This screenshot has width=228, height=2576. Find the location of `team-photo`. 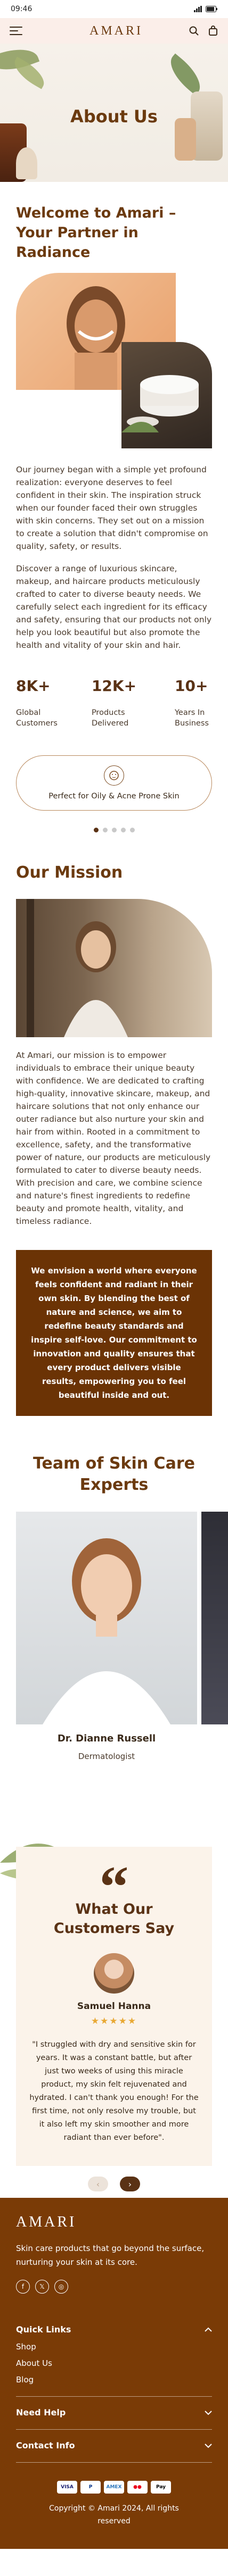

team-photo is located at coordinates (106, 1618).